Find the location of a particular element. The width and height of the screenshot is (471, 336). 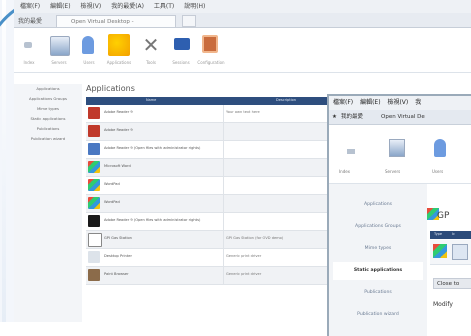

sessions-icon is located at coordinates (182, 44).